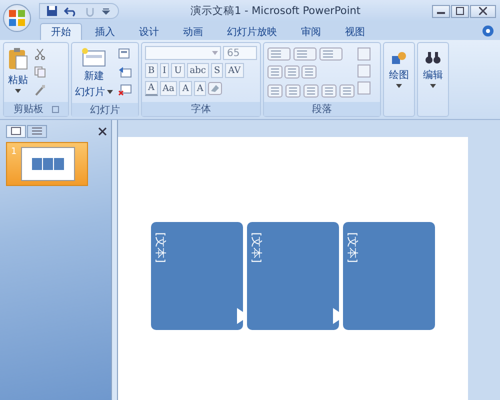  Describe the element at coordinates (40, 54) in the screenshot. I see `scissors-icon` at that location.